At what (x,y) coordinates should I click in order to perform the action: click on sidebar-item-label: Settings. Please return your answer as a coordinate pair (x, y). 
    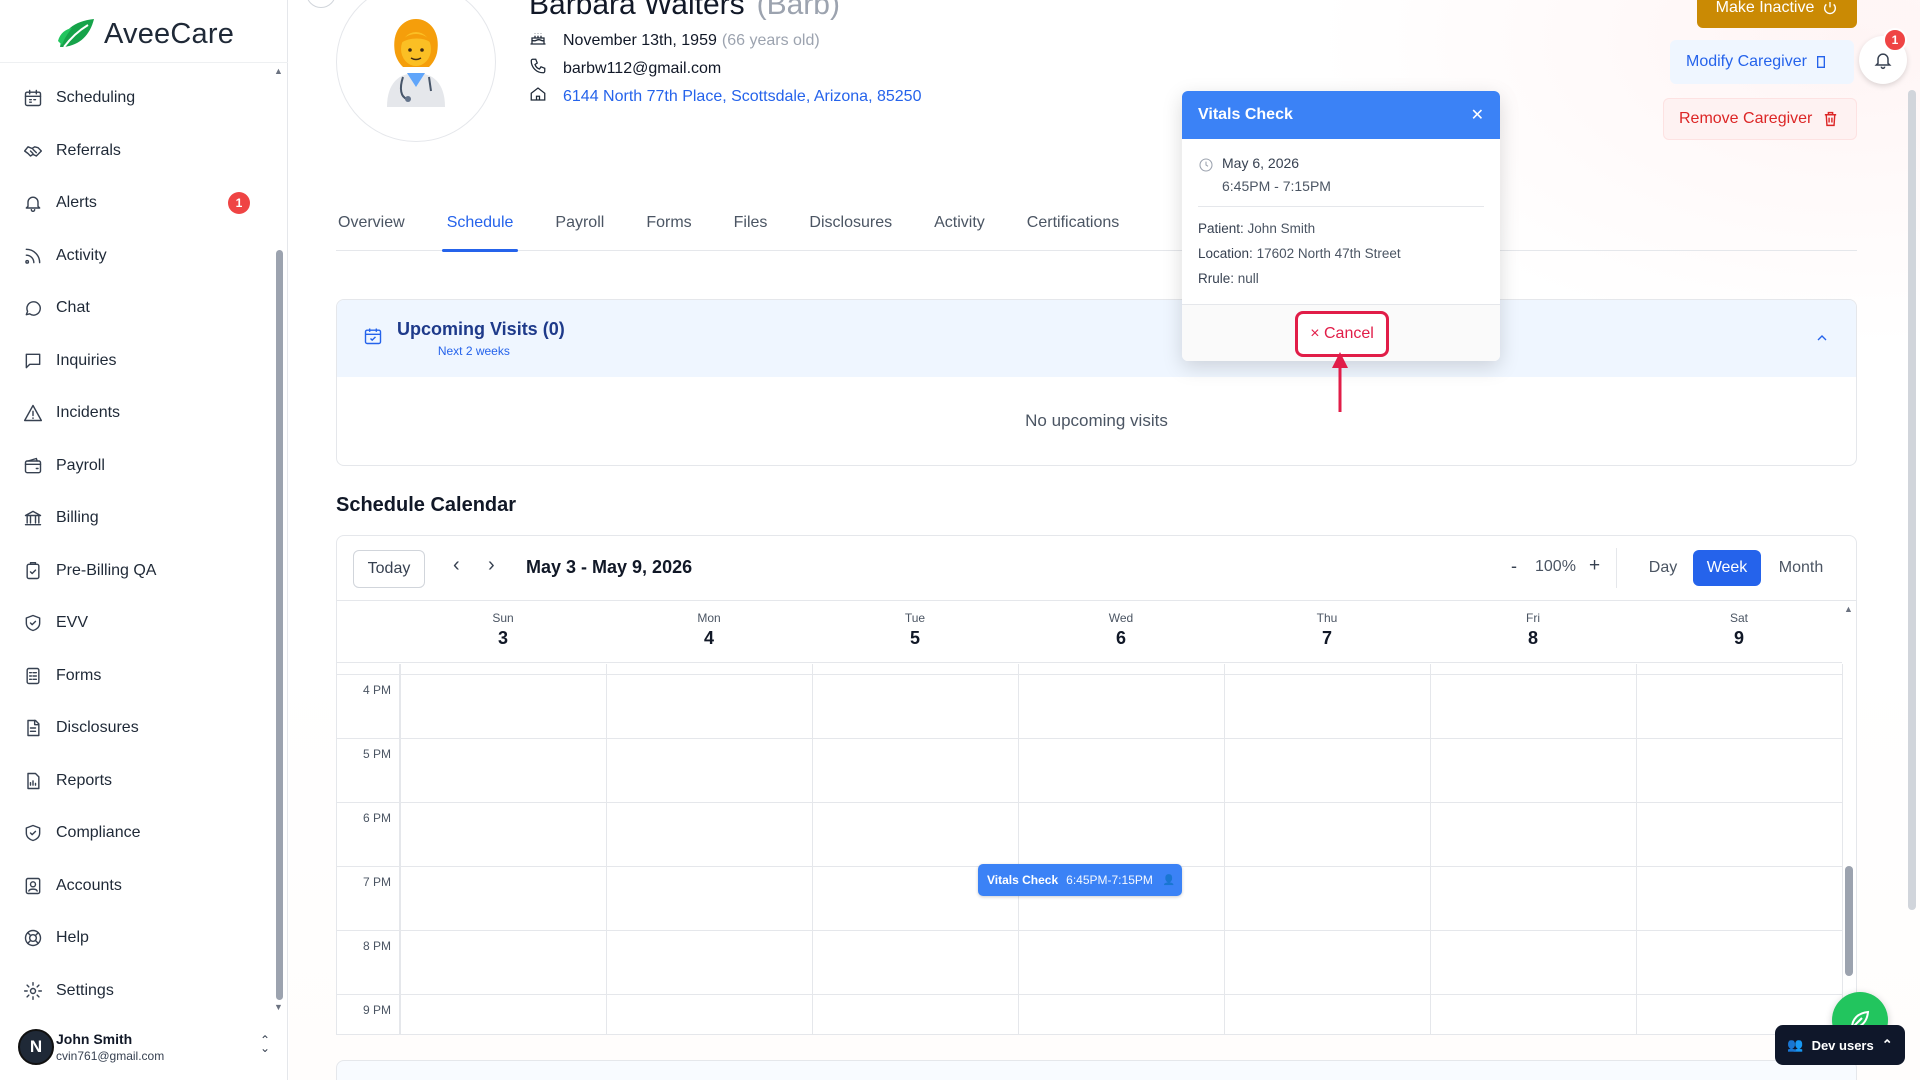
    Looking at the image, I should click on (85, 990).